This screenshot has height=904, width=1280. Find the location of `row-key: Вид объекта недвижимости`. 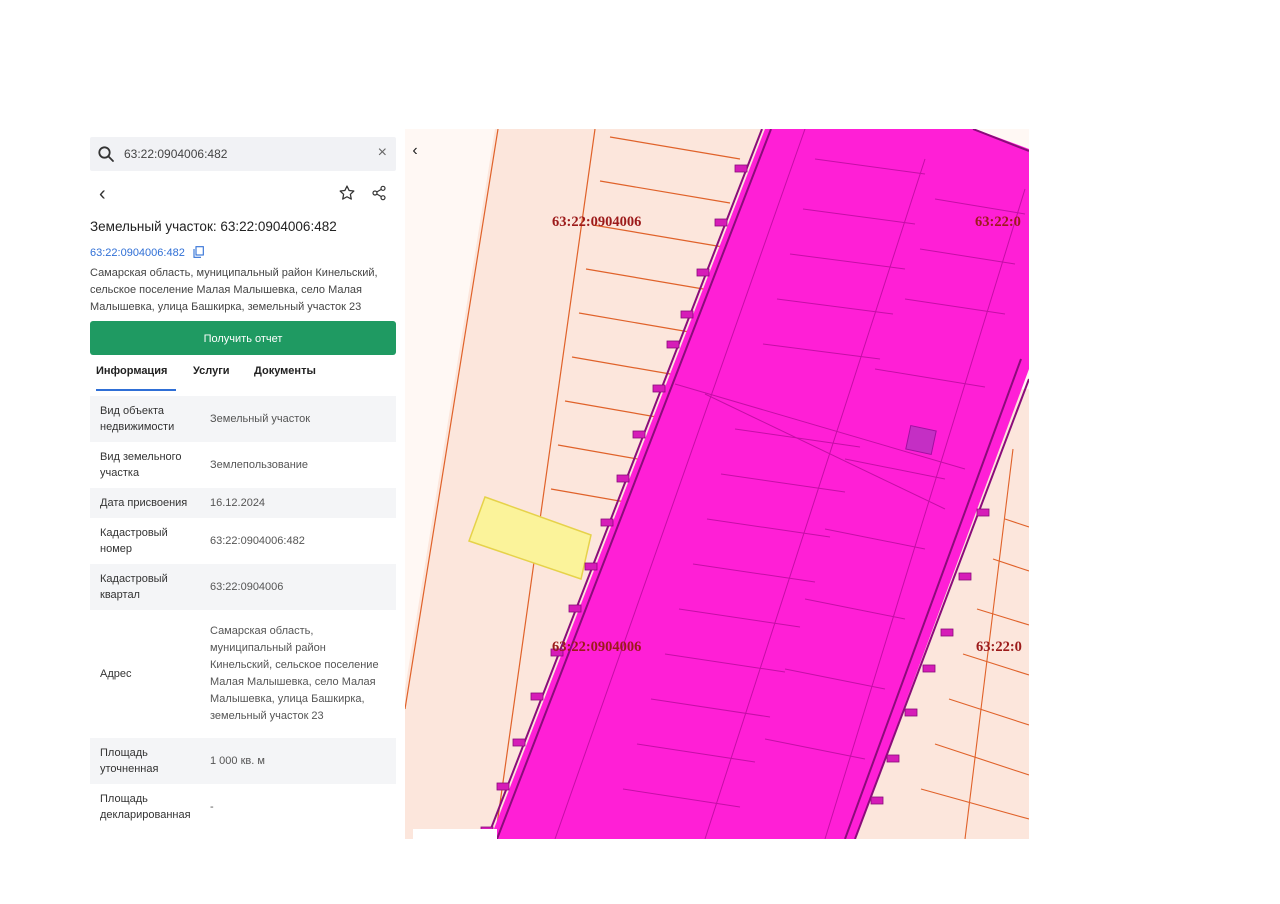

row-key: Вид объекта недвижимости is located at coordinates (137, 419).